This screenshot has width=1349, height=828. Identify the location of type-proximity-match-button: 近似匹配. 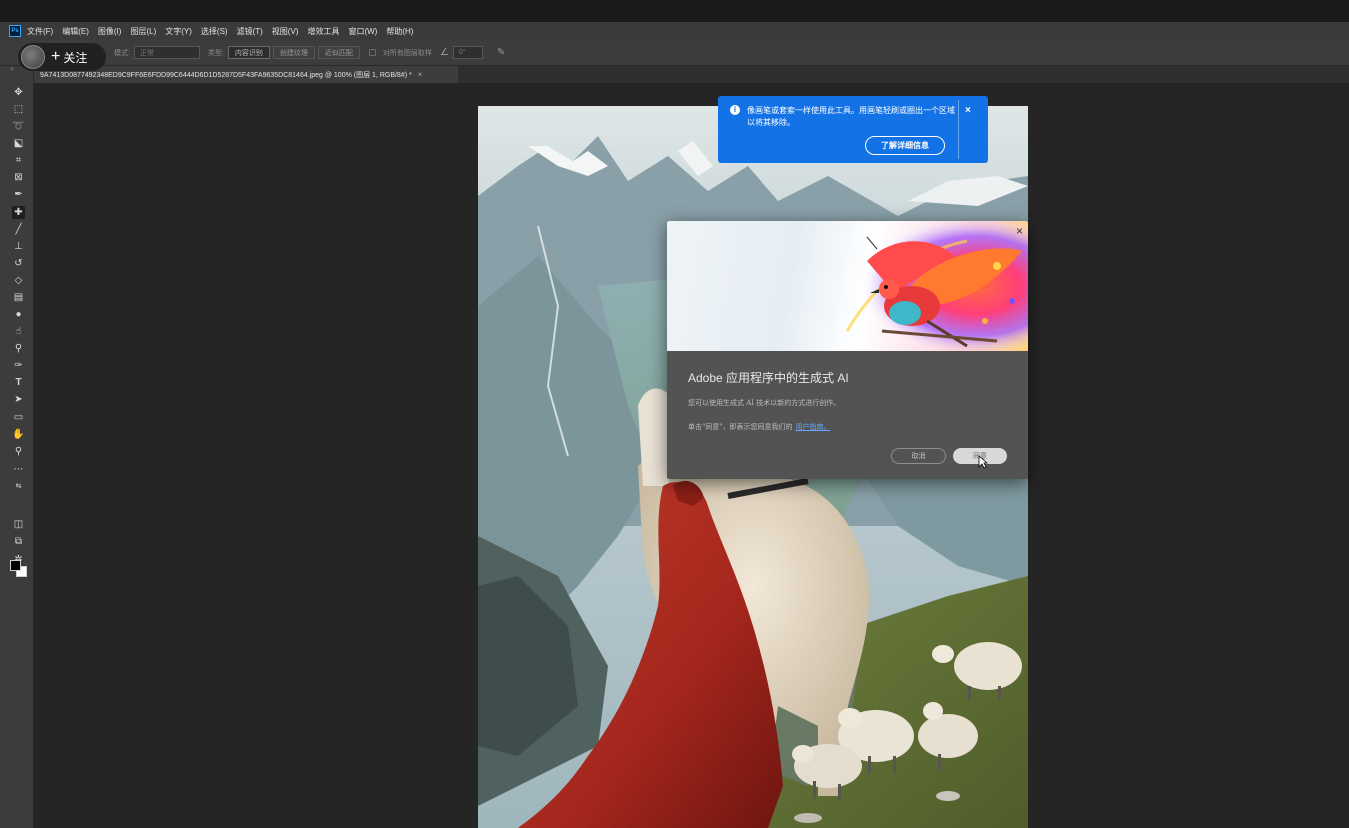
(338, 52).